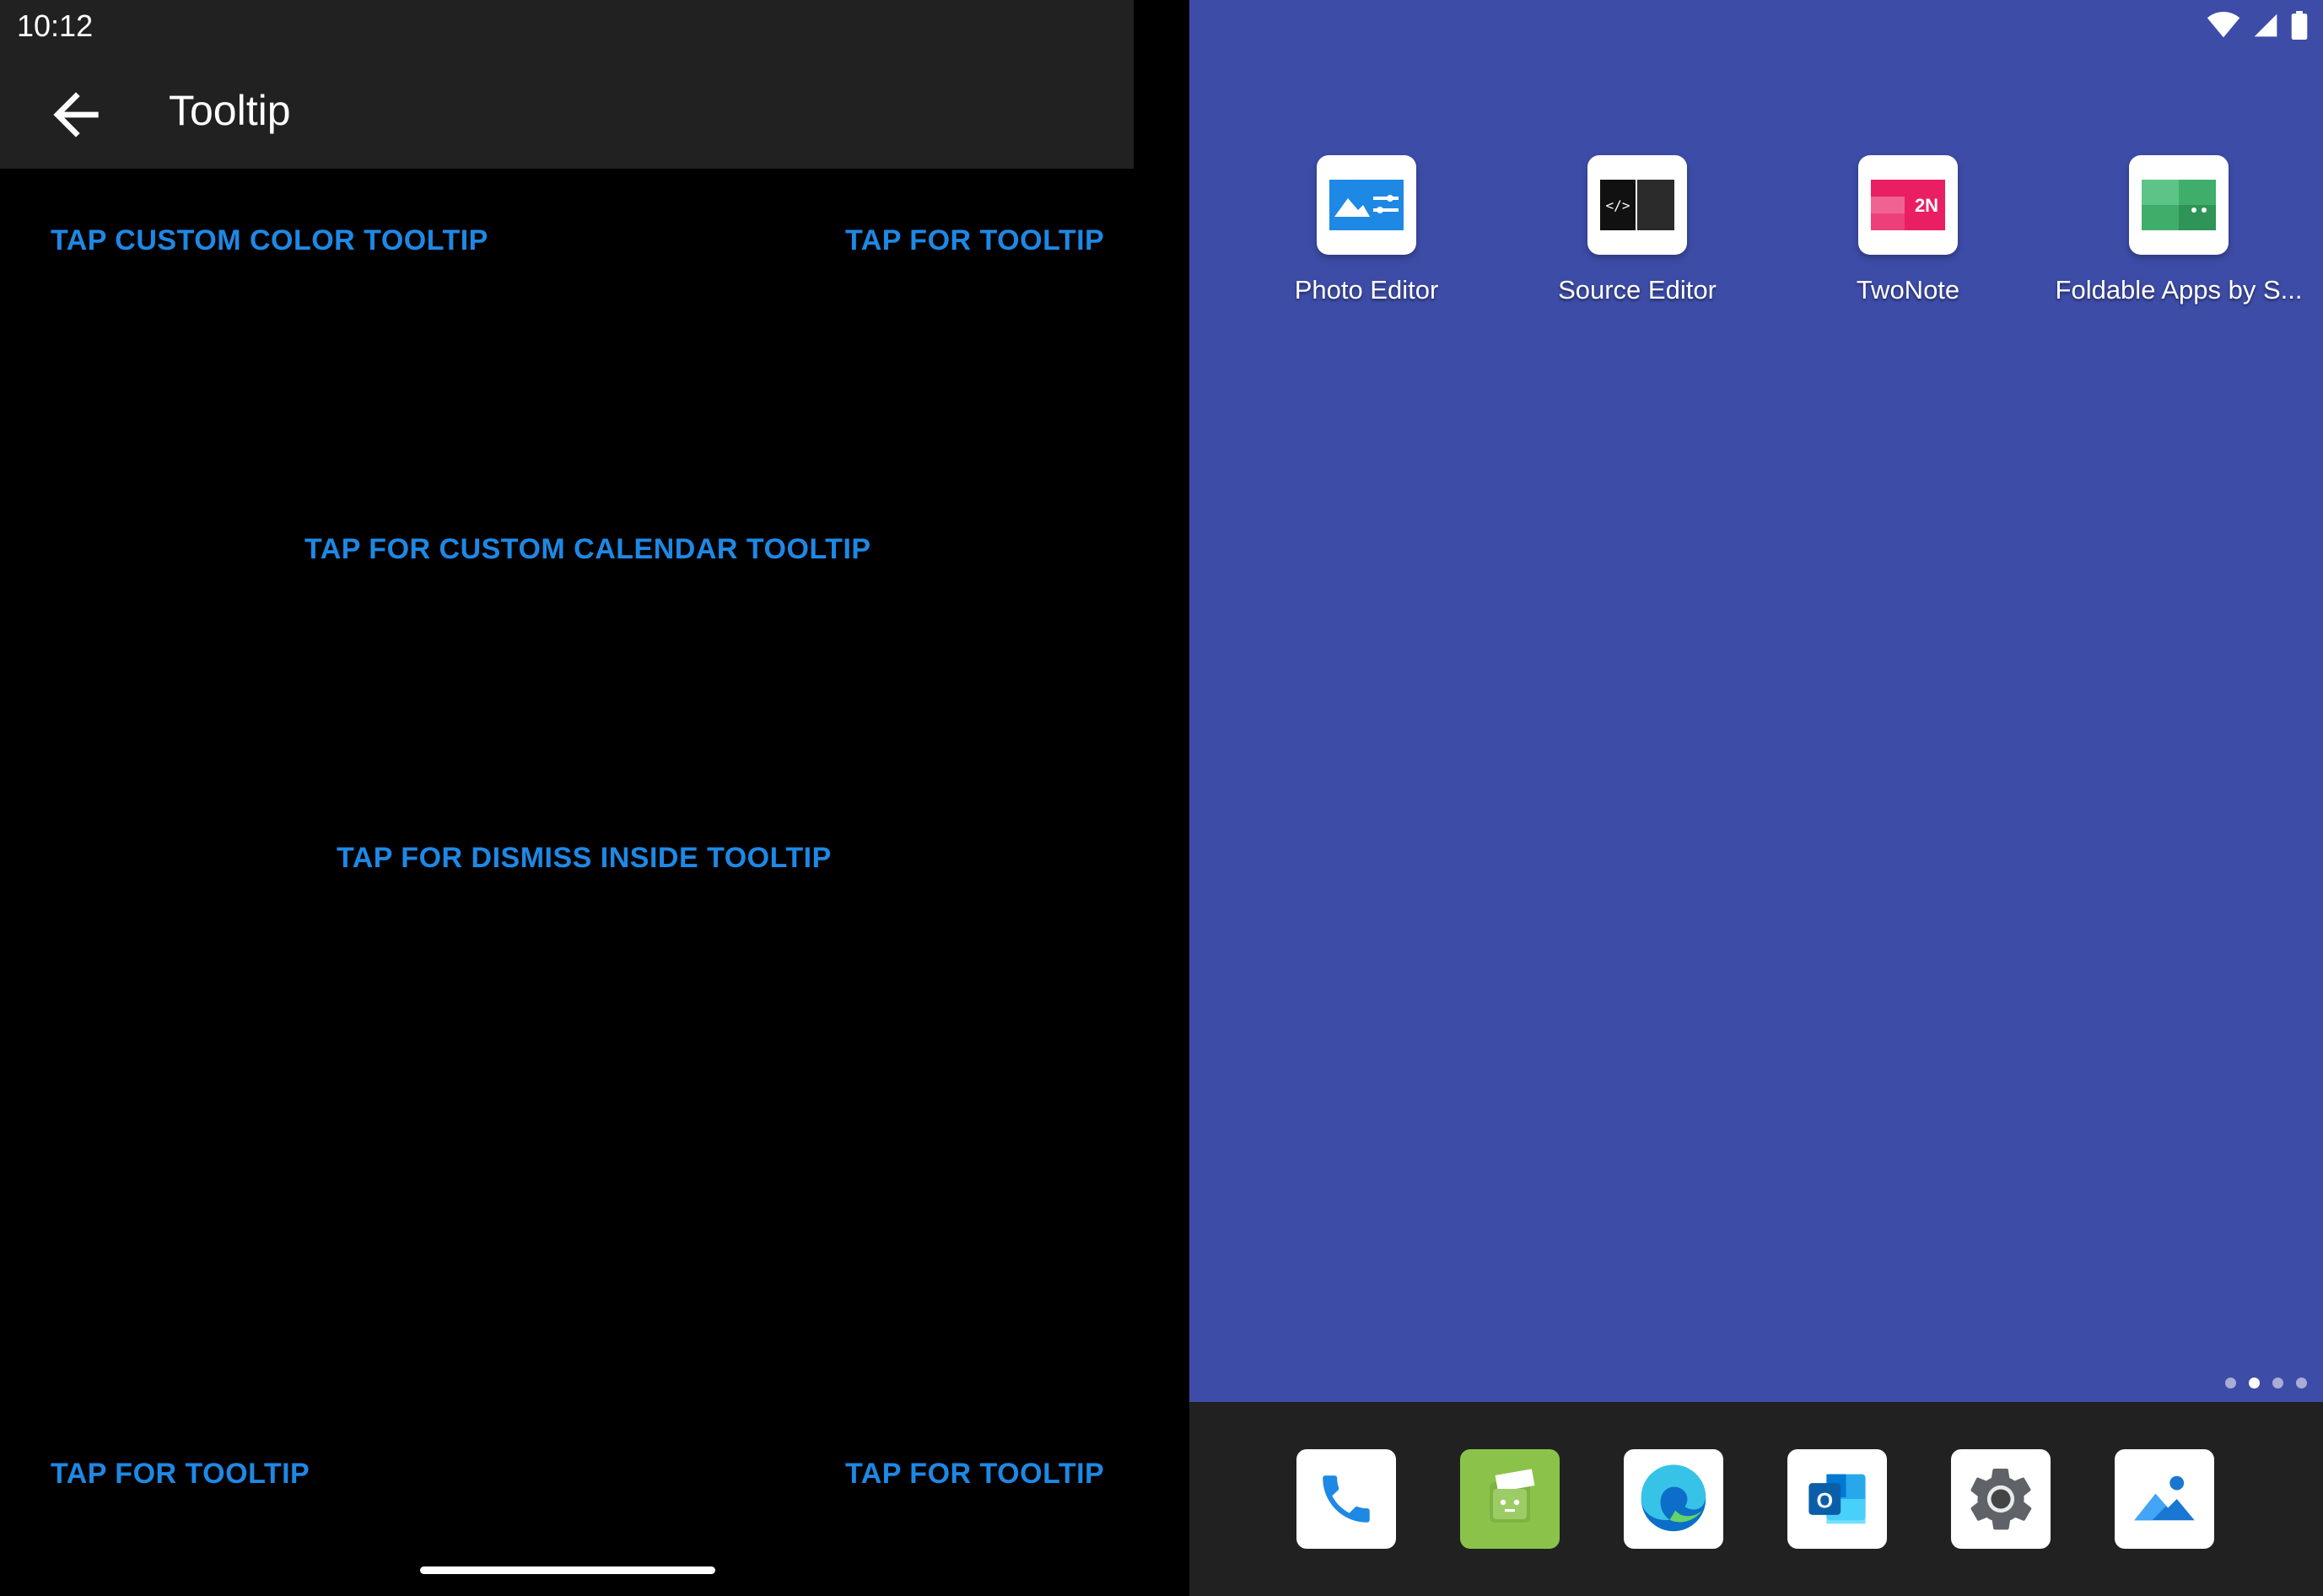  I want to click on custom-color-tooltip-button: TAP CUSTOM COLOR TOOLTIP, so click(269, 241).